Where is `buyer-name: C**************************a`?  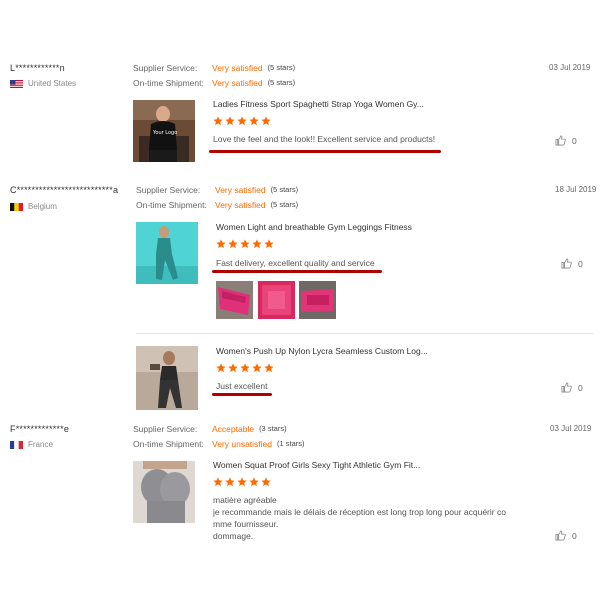
buyer-name: C**************************a is located at coordinates (64, 190).